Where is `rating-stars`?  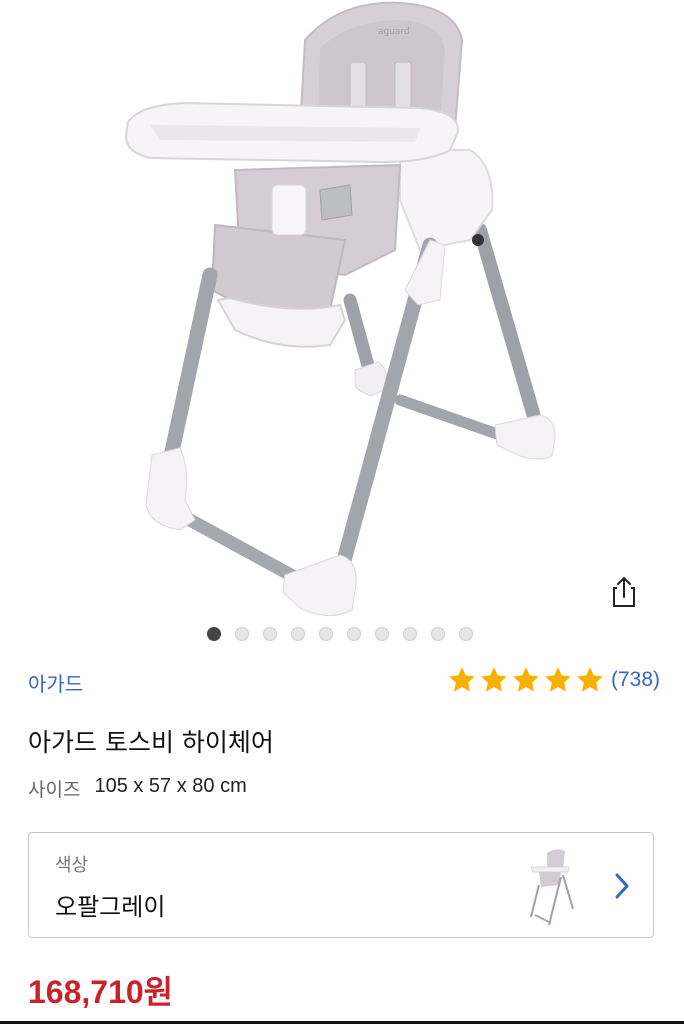
rating-stars is located at coordinates (526, 680).